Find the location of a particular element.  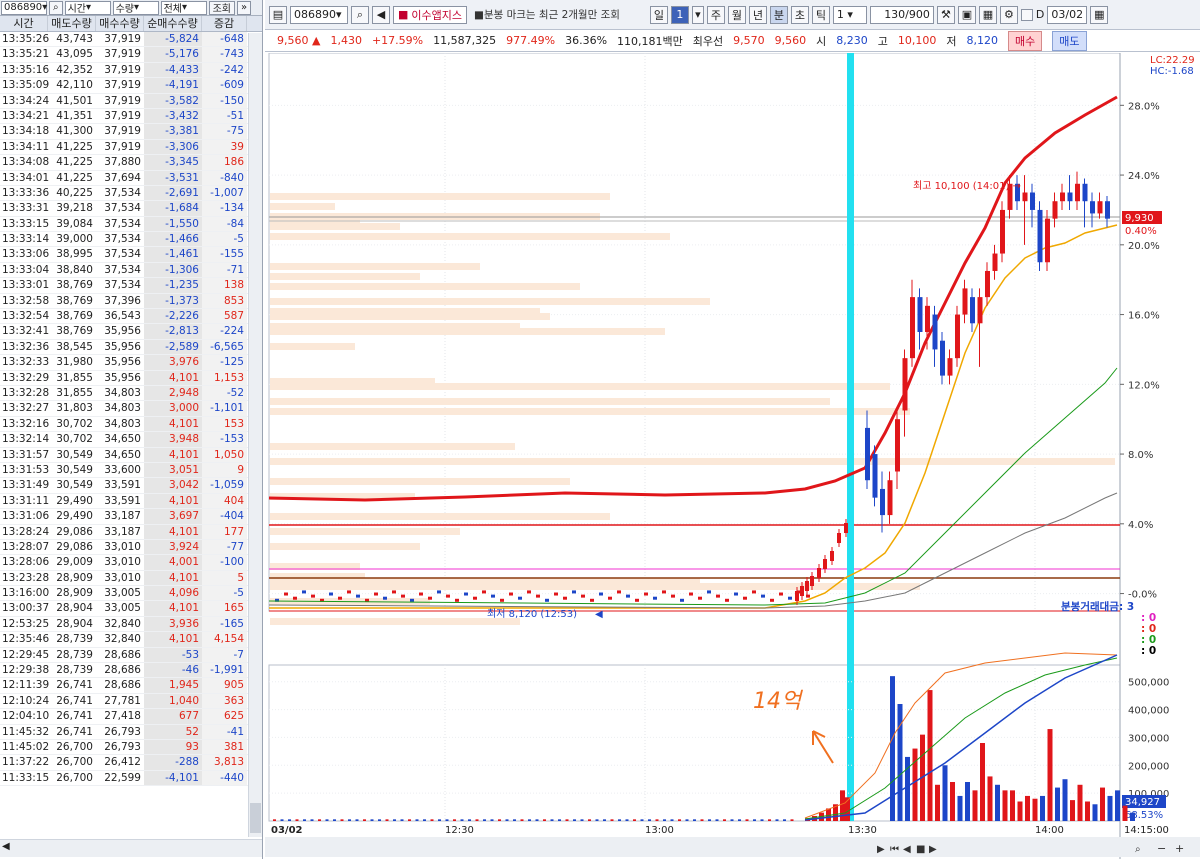

period-minute: 분 is located at coordinates (778, 14).